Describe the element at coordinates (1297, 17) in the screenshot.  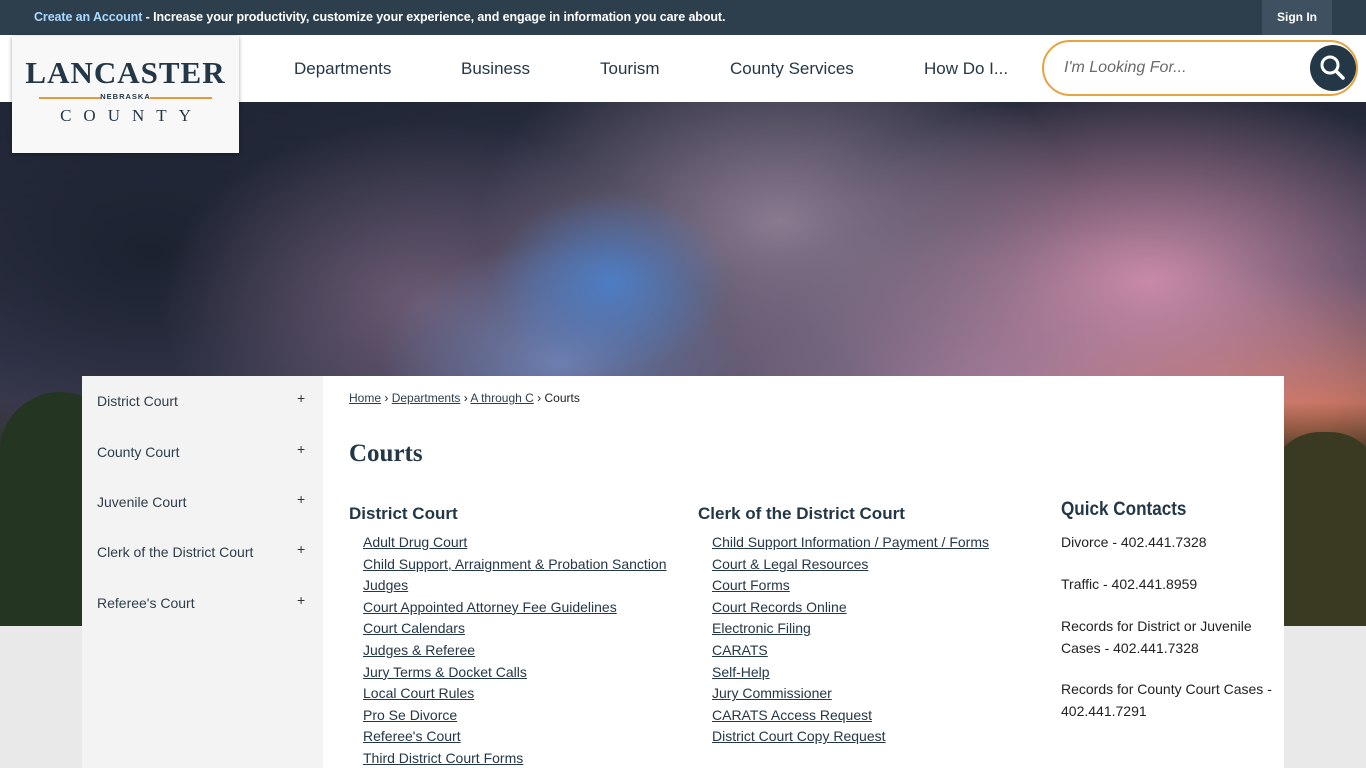
I see `sign-in-button: Sign In` at that location.